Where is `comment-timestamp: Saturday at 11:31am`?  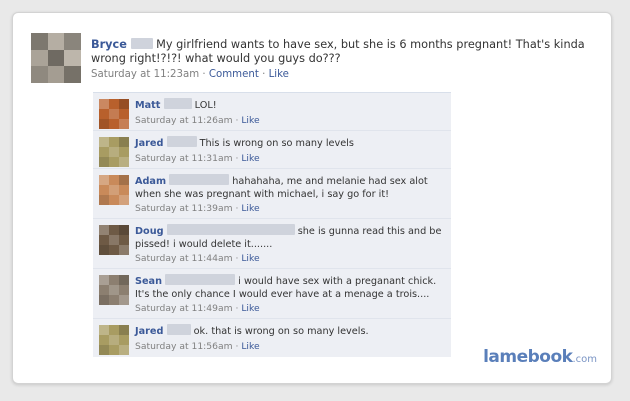 comment-timestamp: Saturday at 11:31am is located at coordinates (184, 158).